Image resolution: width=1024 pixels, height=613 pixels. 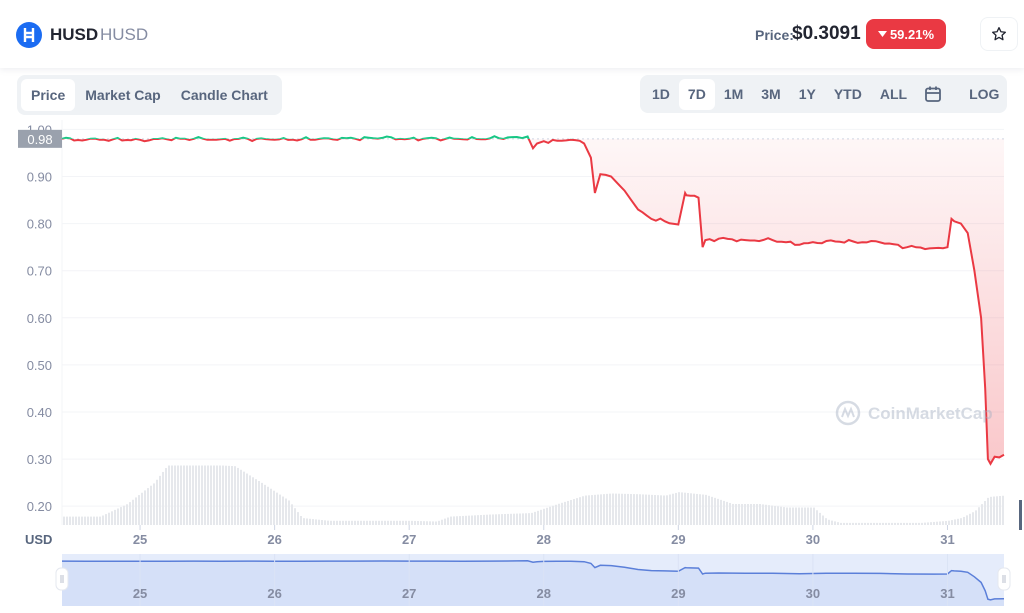 What do you see at coordinates (544, 593) in the screenshot?
I see `navigator-x-tick-label: 28` at bounding box center [544, 593].